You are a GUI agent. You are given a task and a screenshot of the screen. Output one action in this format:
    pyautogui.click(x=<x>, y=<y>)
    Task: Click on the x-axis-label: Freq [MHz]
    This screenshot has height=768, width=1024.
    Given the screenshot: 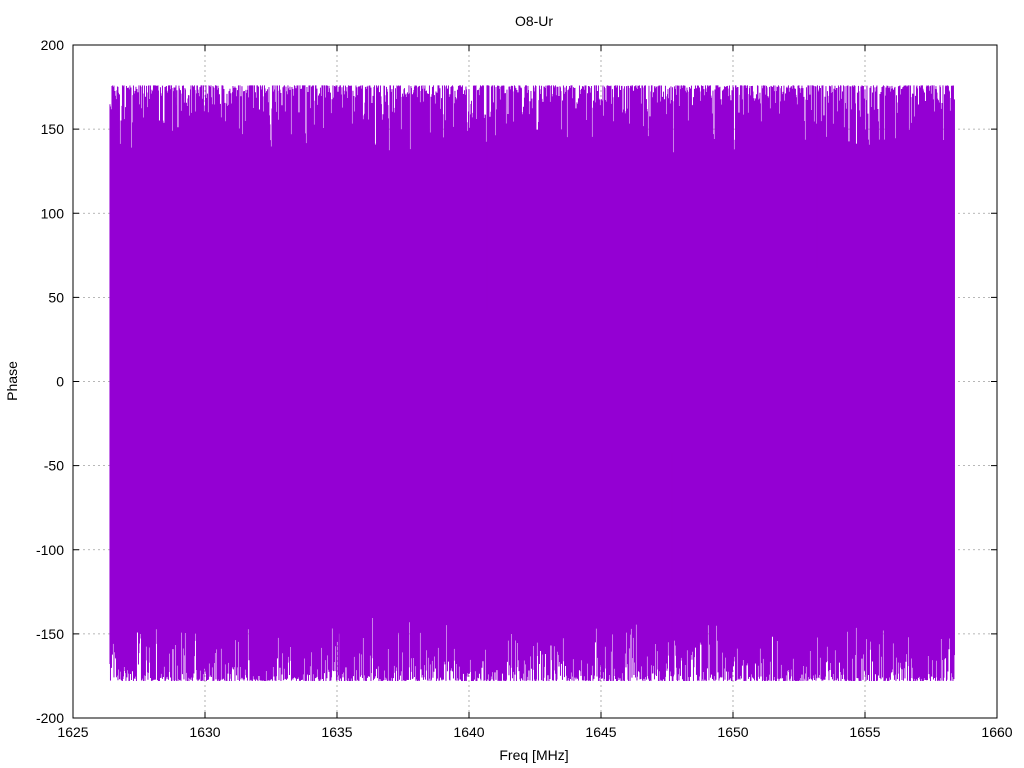 What is the action you would take?
    pyautogui.click(x=533, y=755)
    